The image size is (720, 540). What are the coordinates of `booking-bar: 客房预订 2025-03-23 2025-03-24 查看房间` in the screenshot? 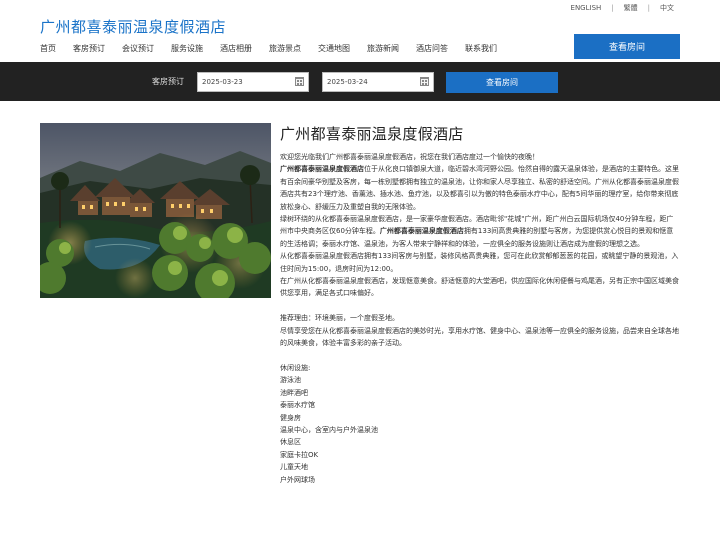 It's located at (360, 81).